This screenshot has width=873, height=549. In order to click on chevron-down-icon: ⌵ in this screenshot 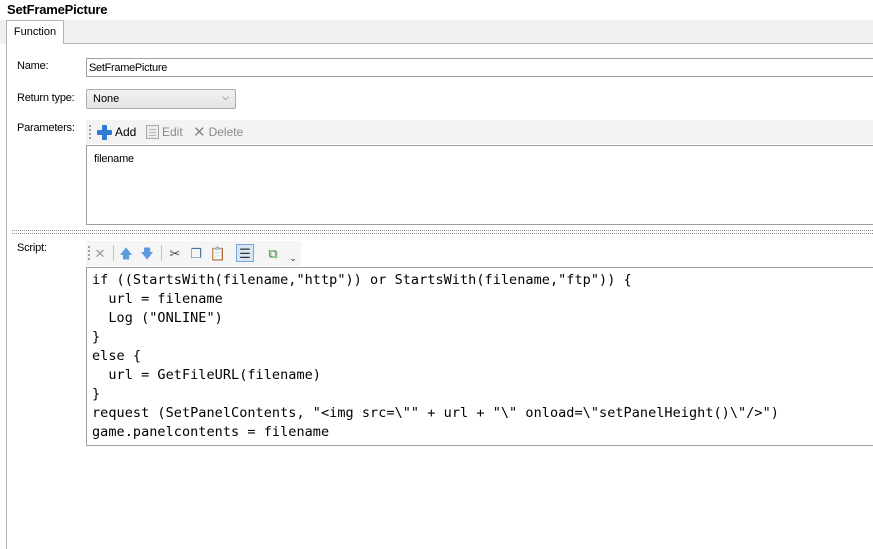, I will do `click(225, 97)`.